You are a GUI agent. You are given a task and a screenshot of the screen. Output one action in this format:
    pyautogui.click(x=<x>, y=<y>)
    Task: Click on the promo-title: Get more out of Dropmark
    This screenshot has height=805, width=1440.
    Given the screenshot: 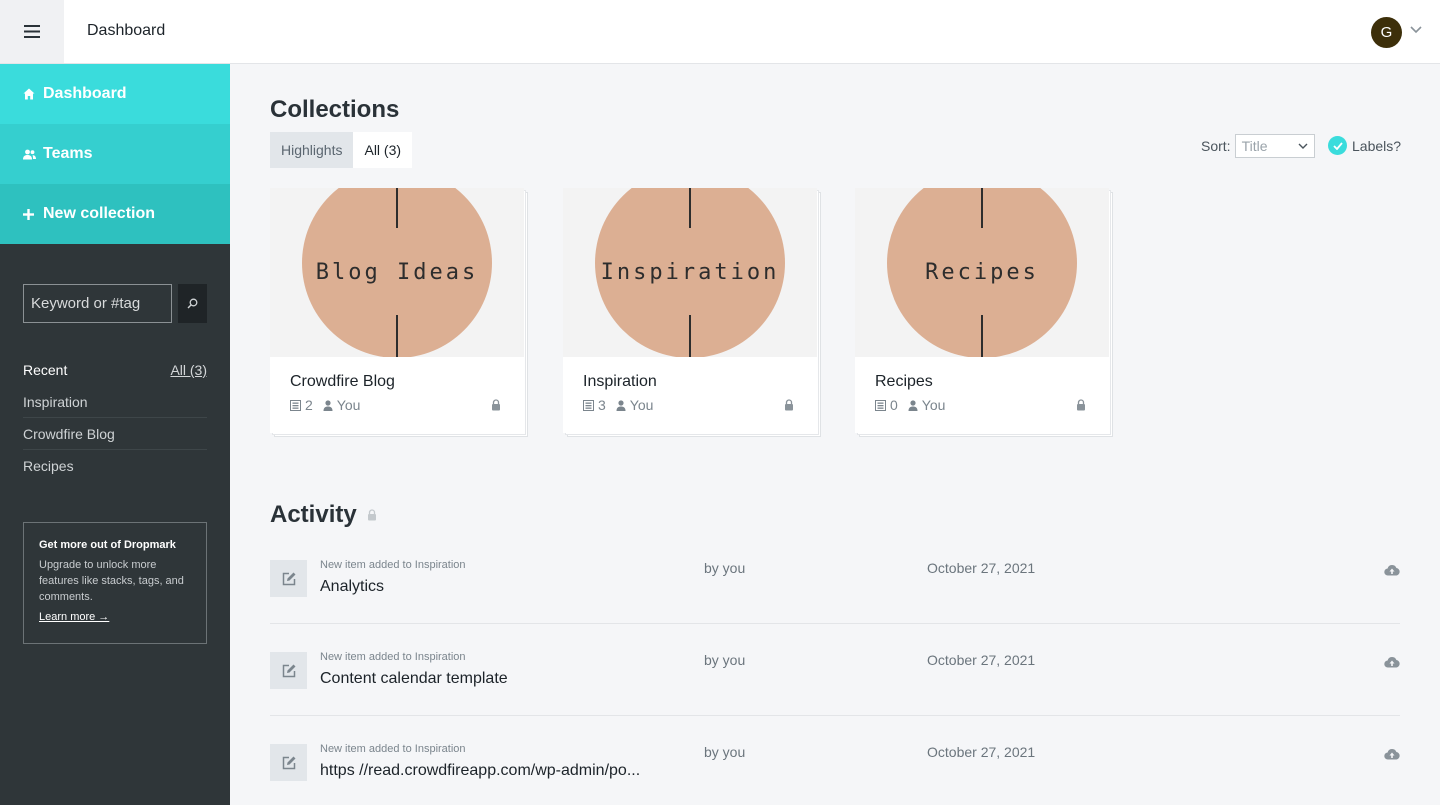 What is the action you would take?
    pyautogui.click(x=107, y=545)
    